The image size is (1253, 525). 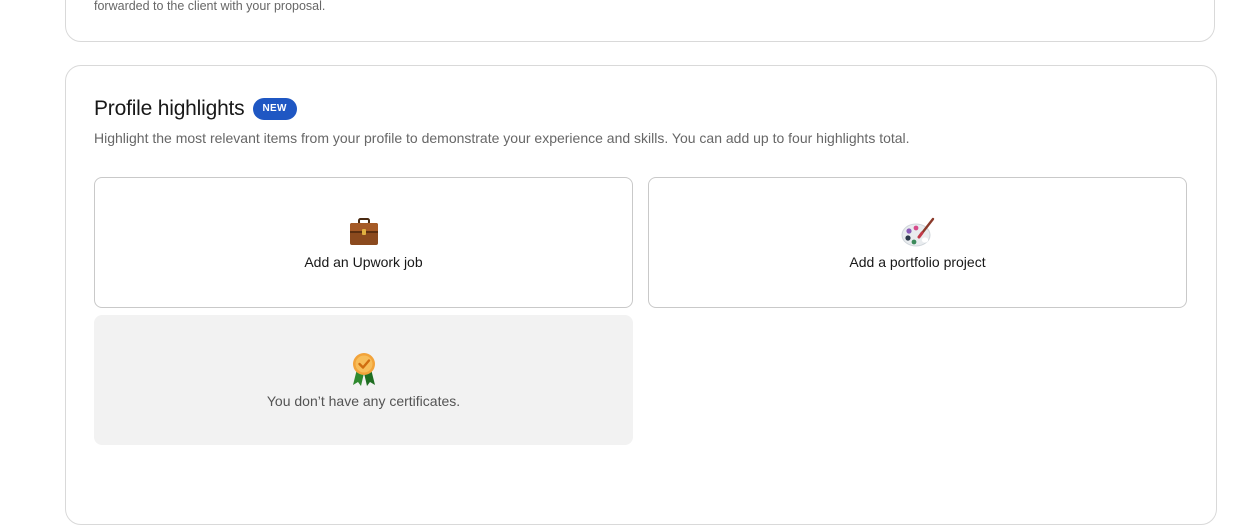 I want to click on section-title: Profile highlights, so click(x=169, y=108).